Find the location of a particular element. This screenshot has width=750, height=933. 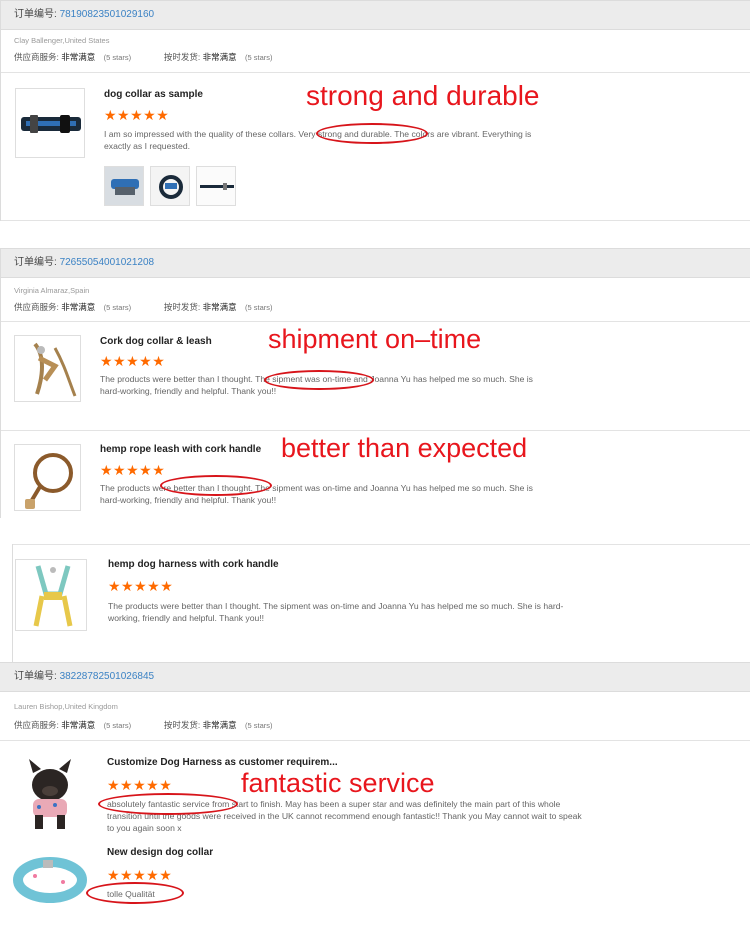

product-title: dog collar as sample is located at coordinates (153, 94).